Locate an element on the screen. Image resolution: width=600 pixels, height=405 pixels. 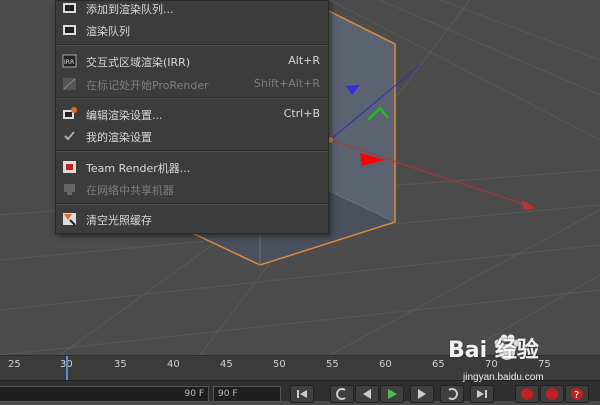
menu-item-render-queue: 渲染队列 is located at coordinates (192, 30).